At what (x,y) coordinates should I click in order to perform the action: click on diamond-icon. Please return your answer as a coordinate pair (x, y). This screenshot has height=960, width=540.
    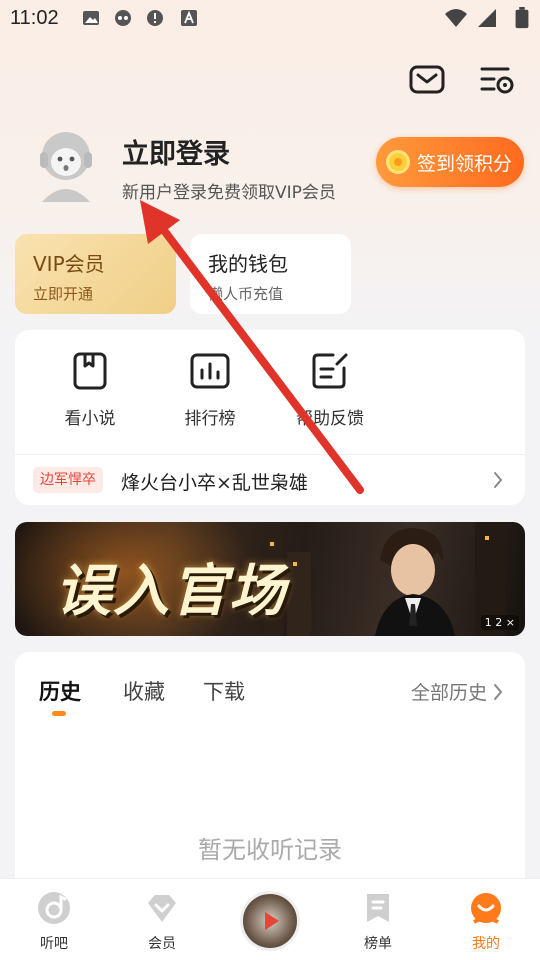
    Looking at the image, I should click on (162, 908).